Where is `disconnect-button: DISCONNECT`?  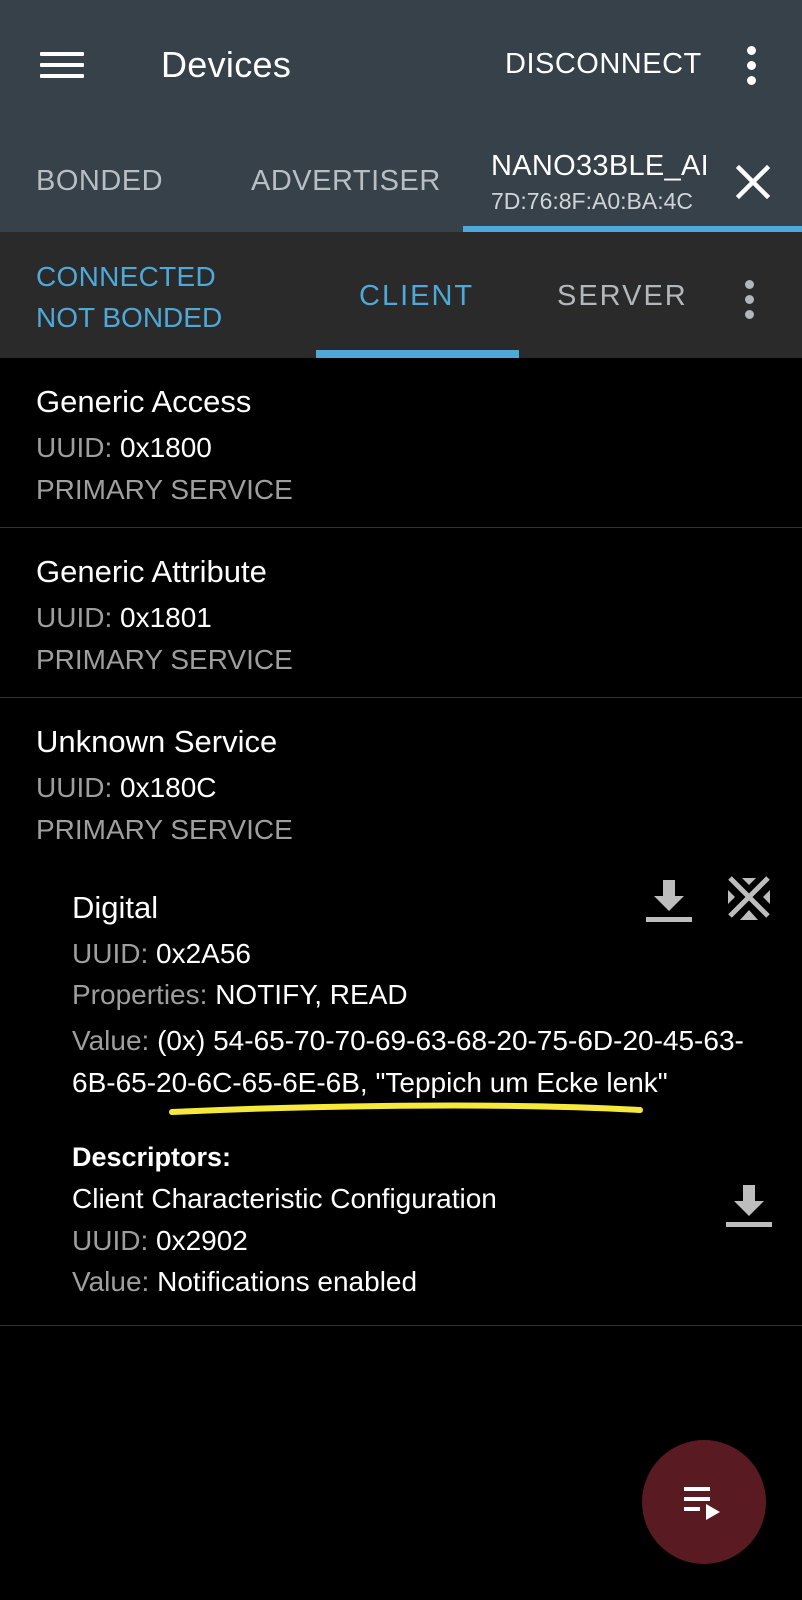 disconnect-button: DISCONNECT is located at coordinates (603, 64).